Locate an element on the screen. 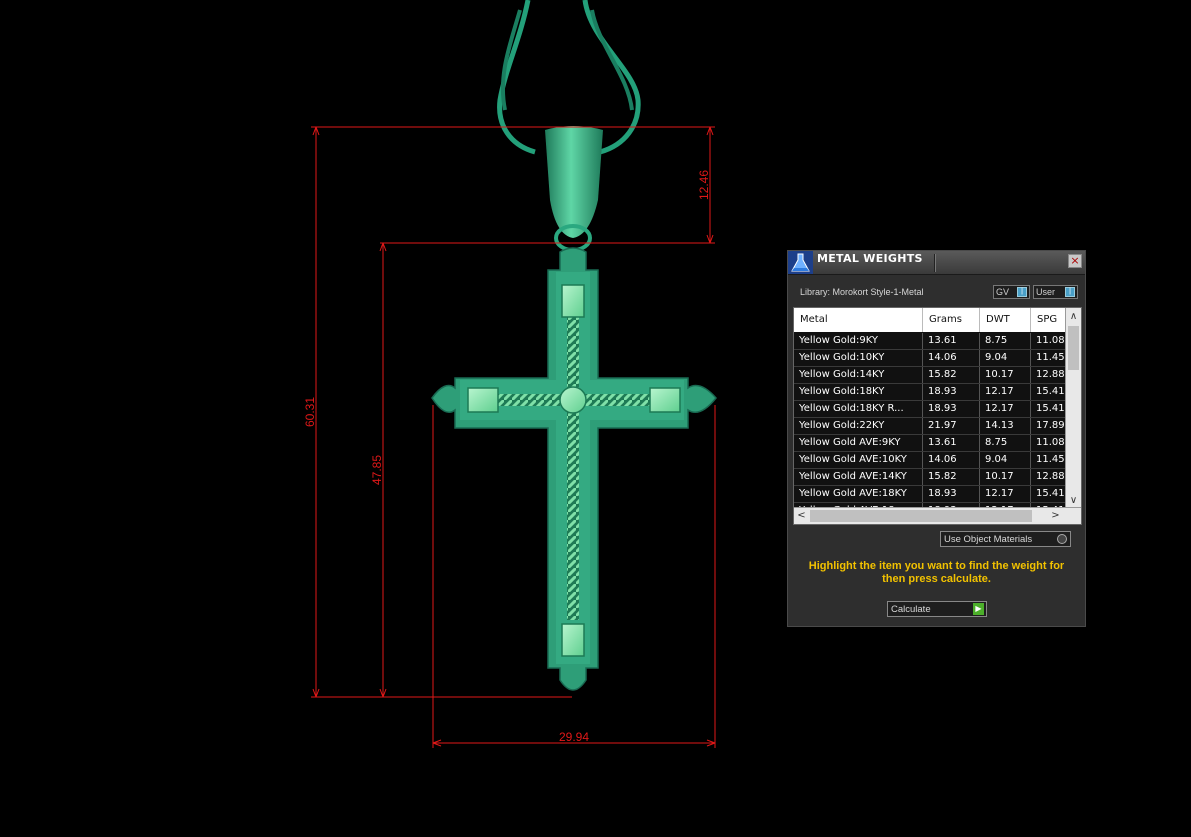 The height and width of the screenshot is (837, 1191). use-object-materials-option: Use Object Materials is located at coordinates (1005, 539).